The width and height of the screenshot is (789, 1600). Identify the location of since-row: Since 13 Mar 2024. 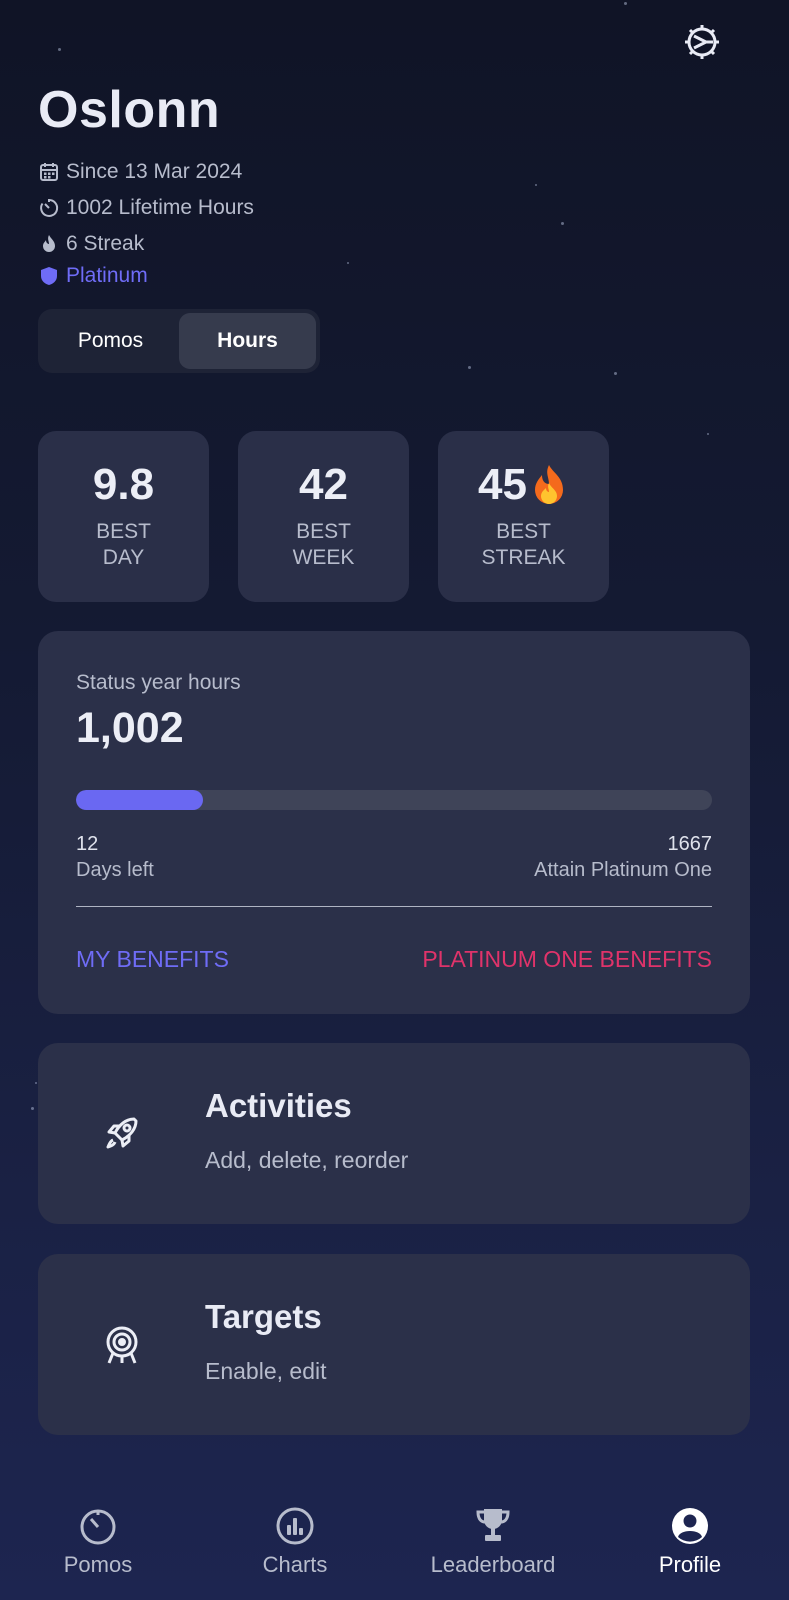
(140, 172).